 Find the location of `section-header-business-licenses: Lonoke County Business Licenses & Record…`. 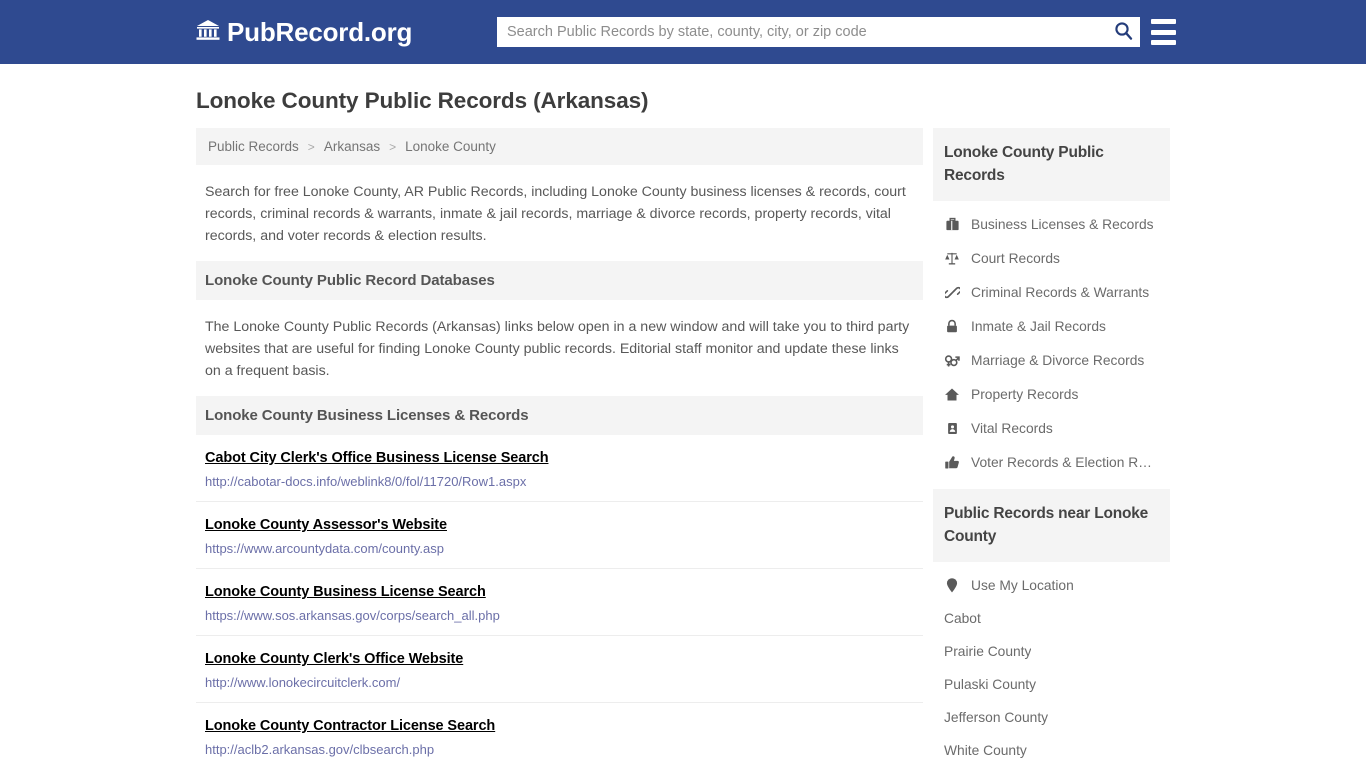

section-header-business-licenses: Lonoke County Business Licenses & Record… is located at coordinates (559, 415).